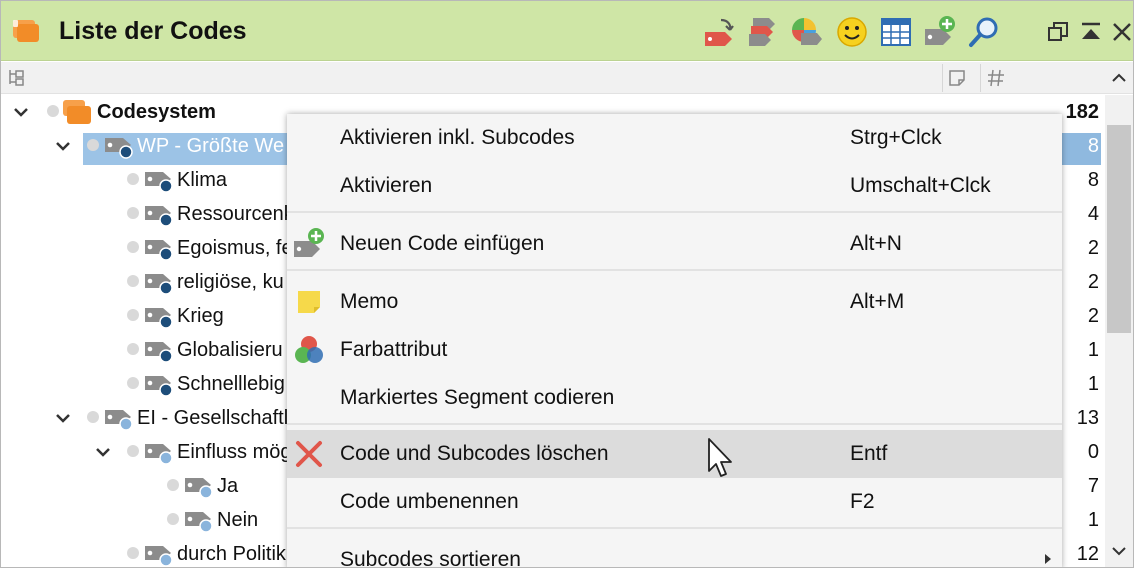 Image resolution: width=1134 pixels, height=568 pixels. What do you see at coordinates (674, 350) in the screenshot?
I see `menu-item-color-attribute: Farbattribut` at bounding box center [674, 350].